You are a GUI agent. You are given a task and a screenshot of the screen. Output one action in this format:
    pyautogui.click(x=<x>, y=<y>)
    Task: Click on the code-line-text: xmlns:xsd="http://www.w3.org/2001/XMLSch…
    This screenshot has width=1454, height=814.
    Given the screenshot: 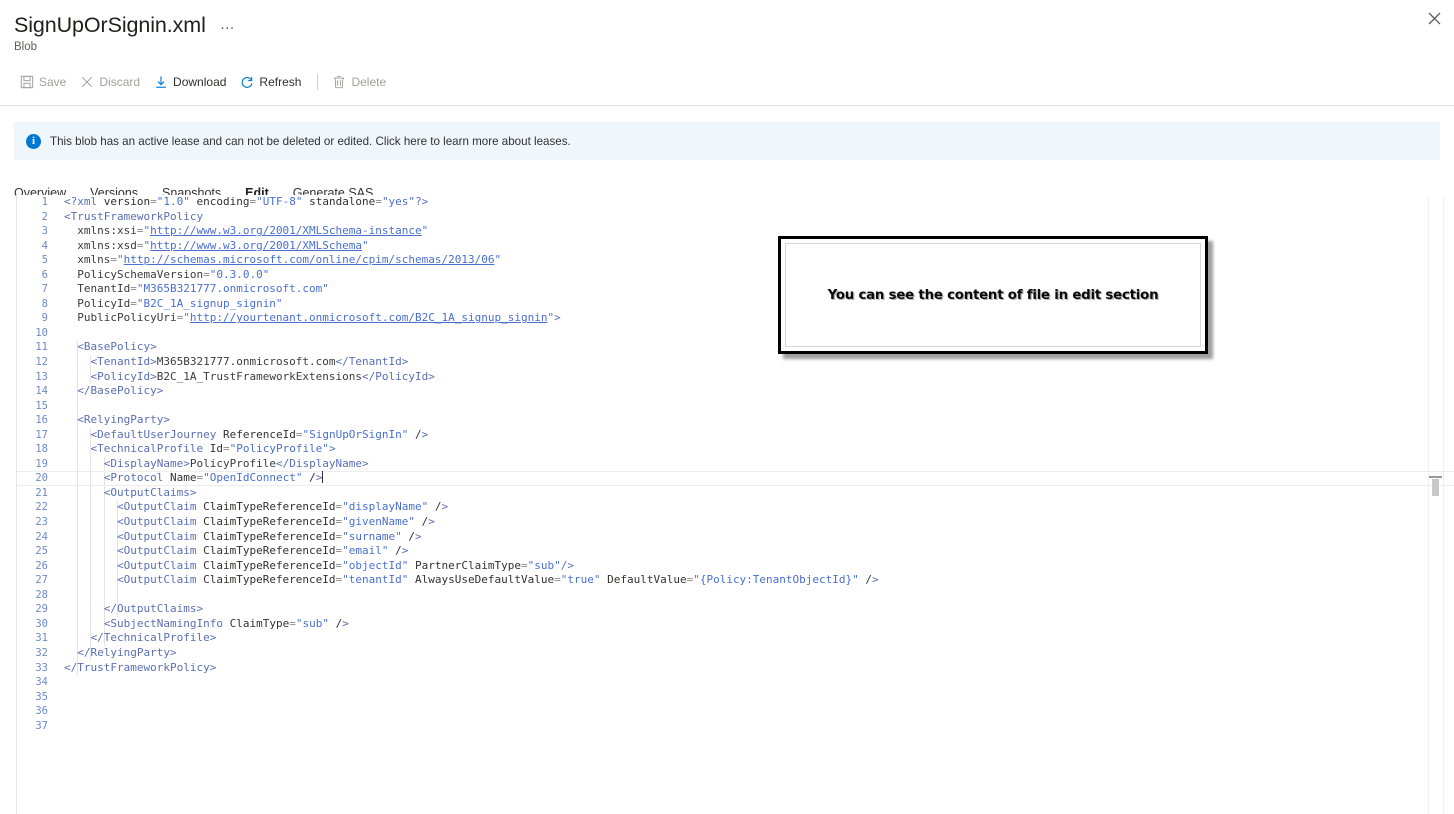 What is the action you would take?
    pyautogui.click(x=755, y=246)
    